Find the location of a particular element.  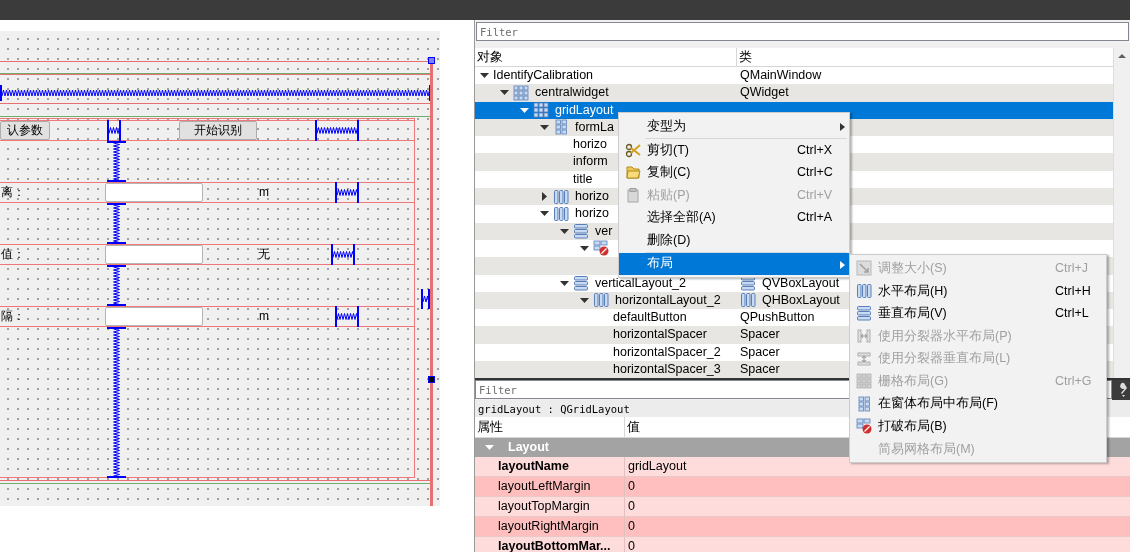

unit-label: 无 is located at coordinates (264, 254).